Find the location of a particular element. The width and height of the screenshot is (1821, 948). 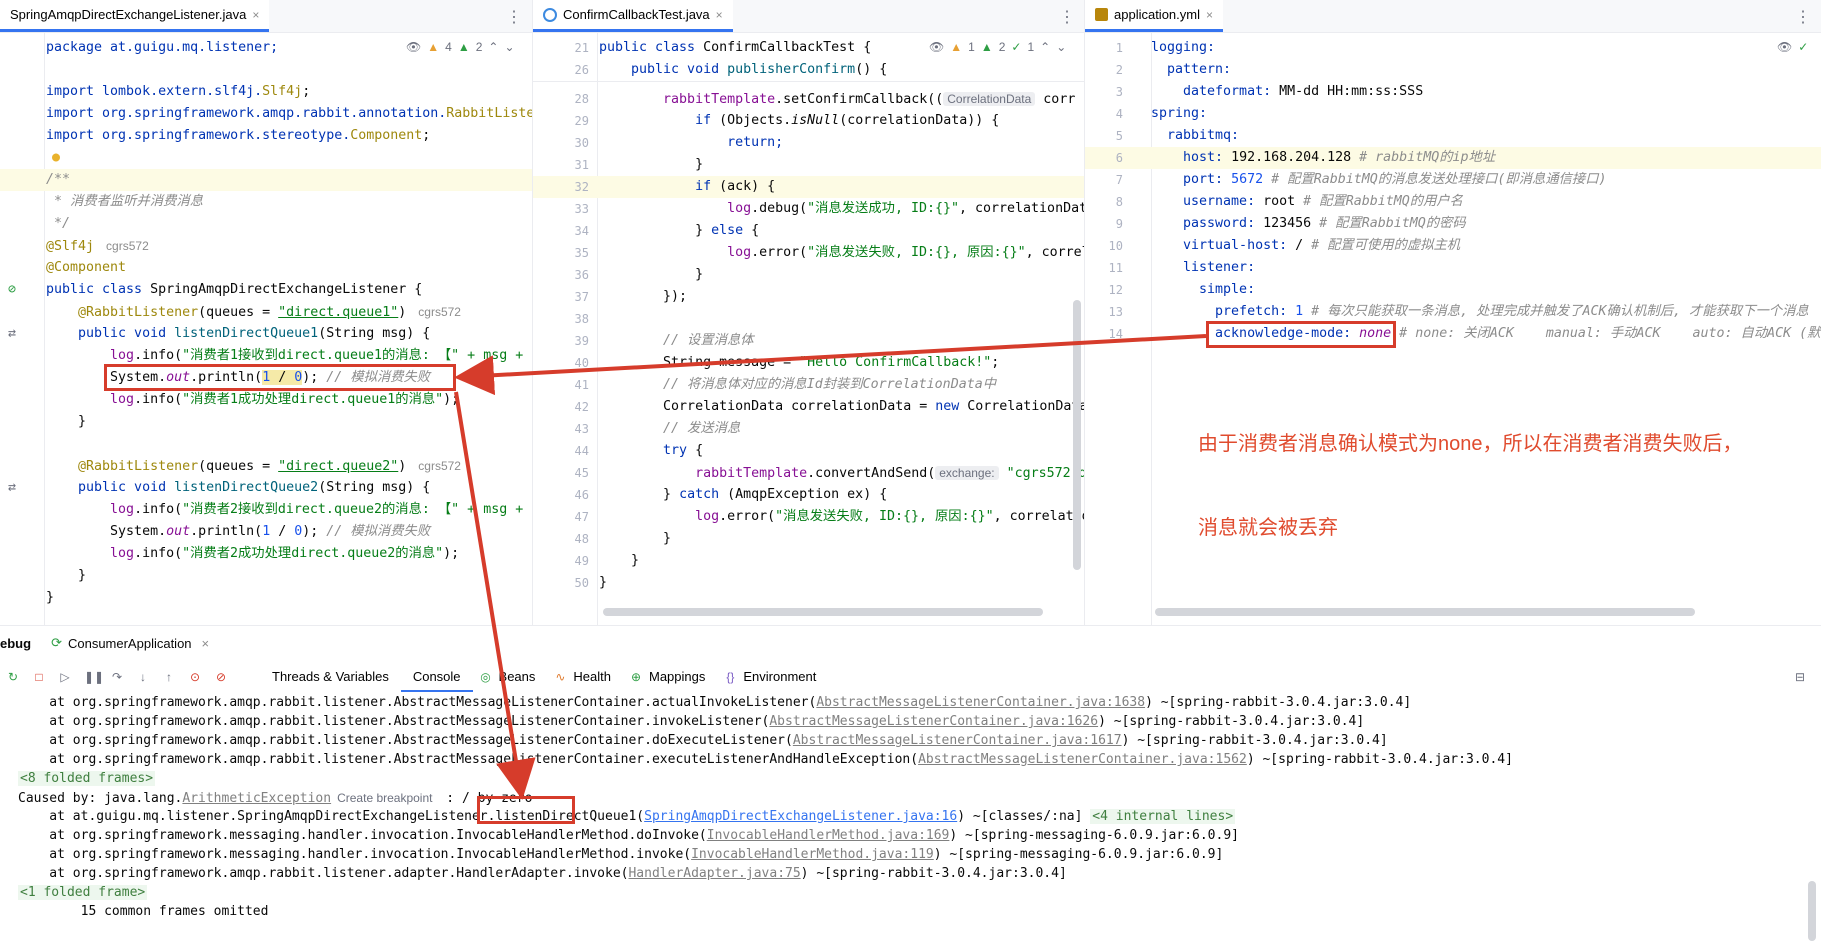

code-token: , correlatio is located at coordinates (1039, 516).